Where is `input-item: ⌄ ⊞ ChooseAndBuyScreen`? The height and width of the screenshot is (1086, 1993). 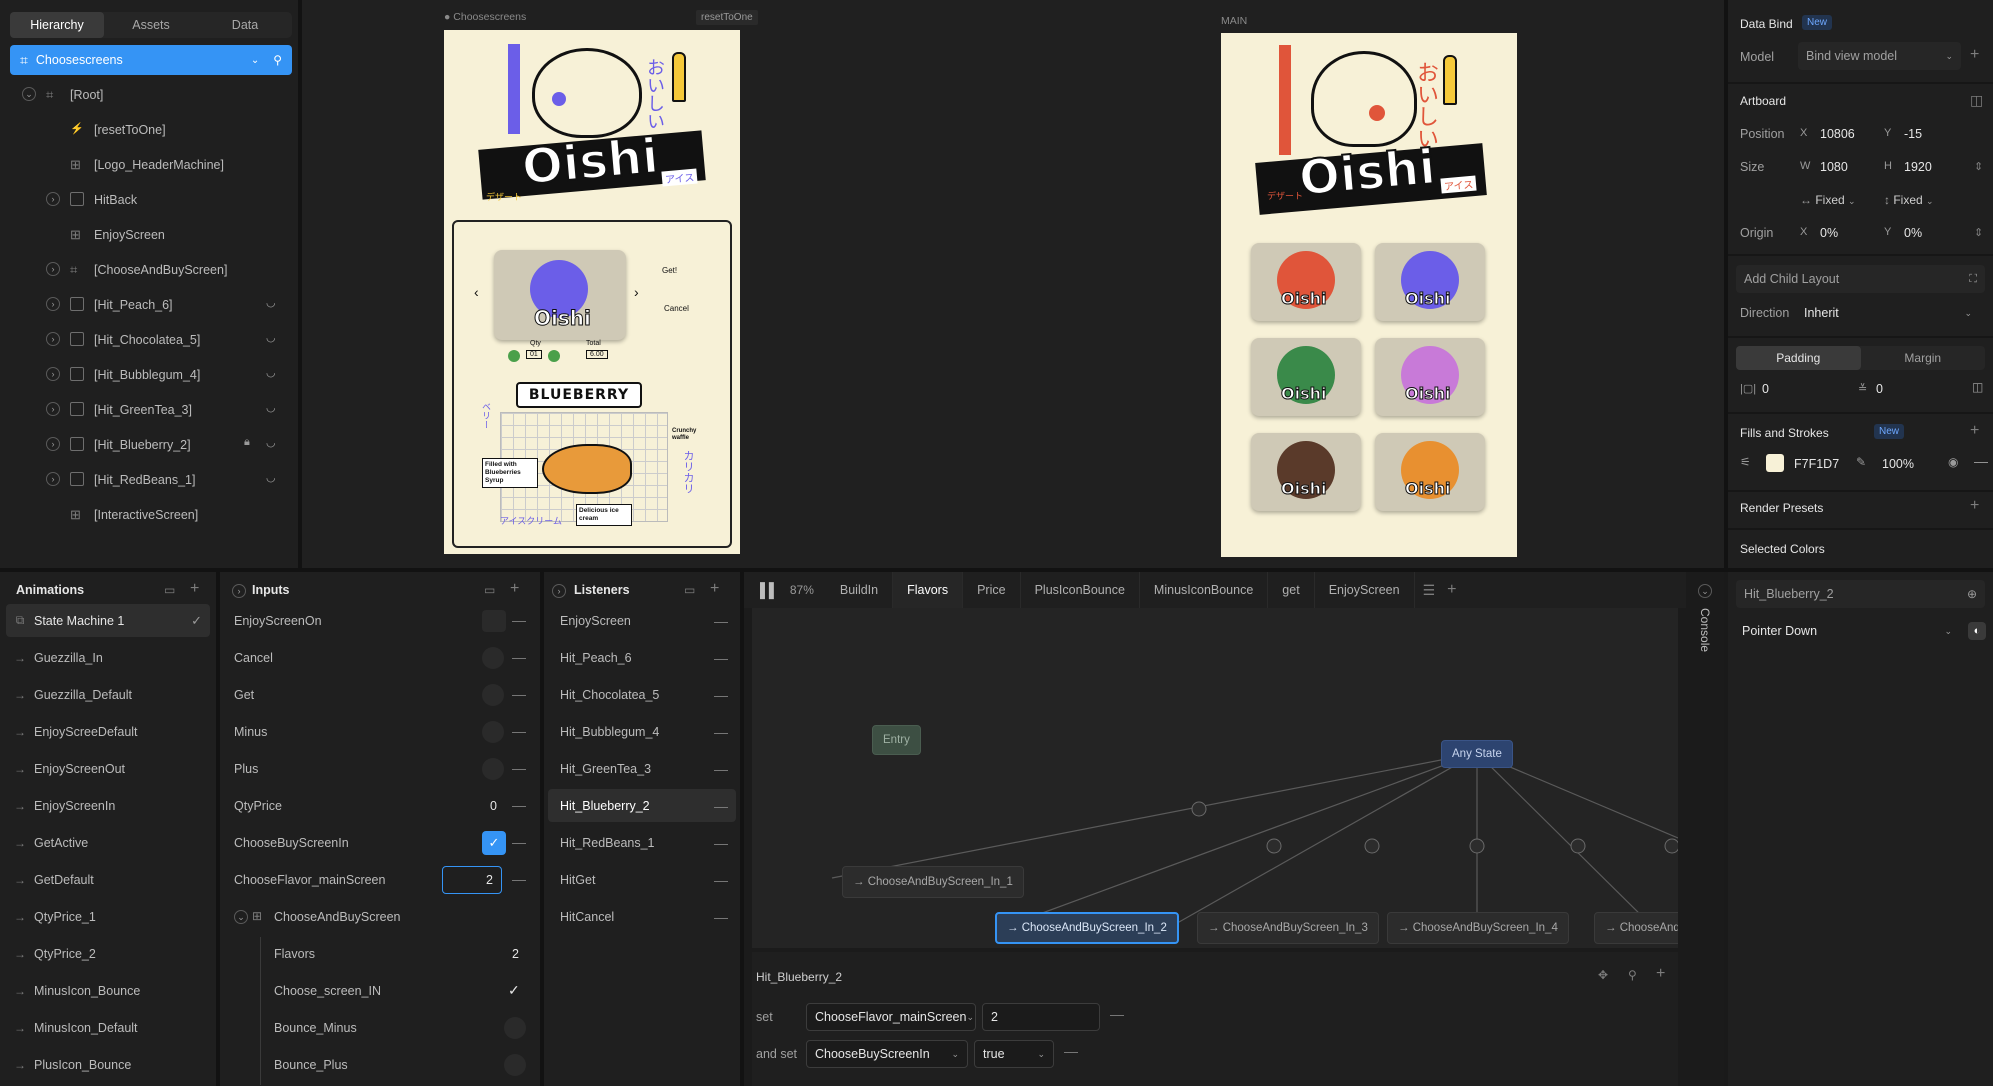
input-item: ⌄ ⊞ ChooseAndBuyScreen is located at coordinates (380, 916).